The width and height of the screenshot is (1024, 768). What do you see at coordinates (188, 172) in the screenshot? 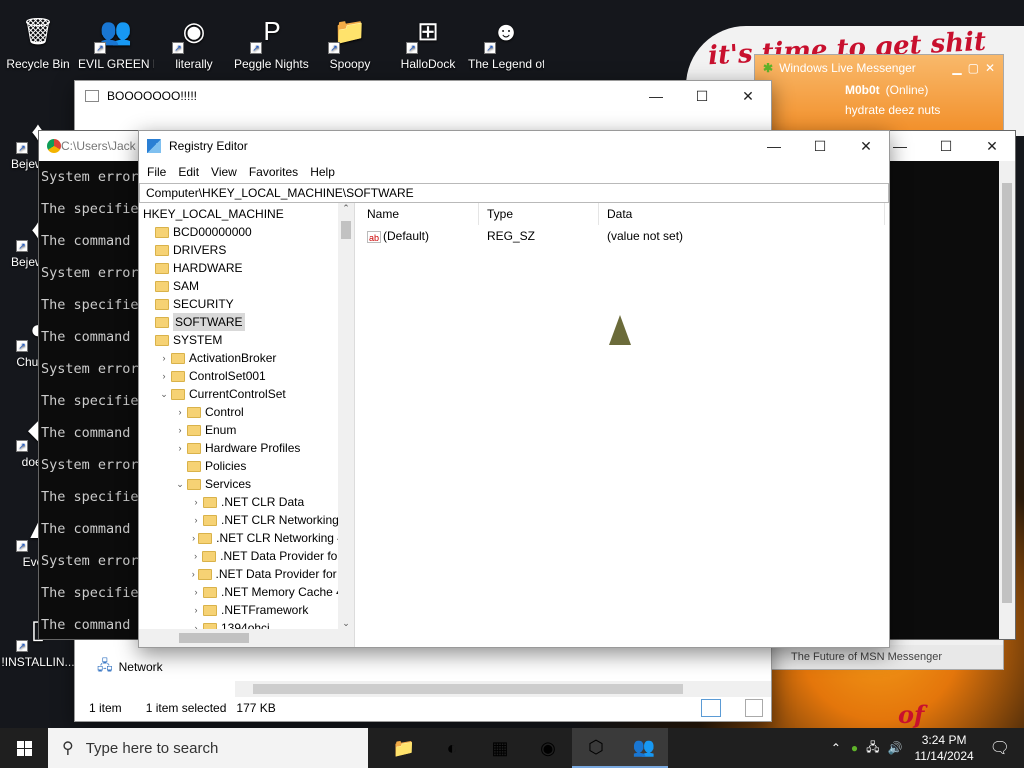
I see `menu-edit: Edit` at bounding box center [188, 172].